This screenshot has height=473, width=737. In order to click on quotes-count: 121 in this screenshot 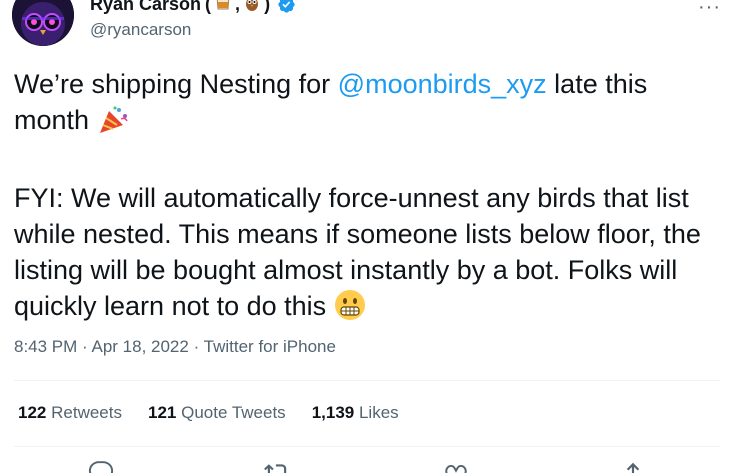, I will do `click(162, 412)`.